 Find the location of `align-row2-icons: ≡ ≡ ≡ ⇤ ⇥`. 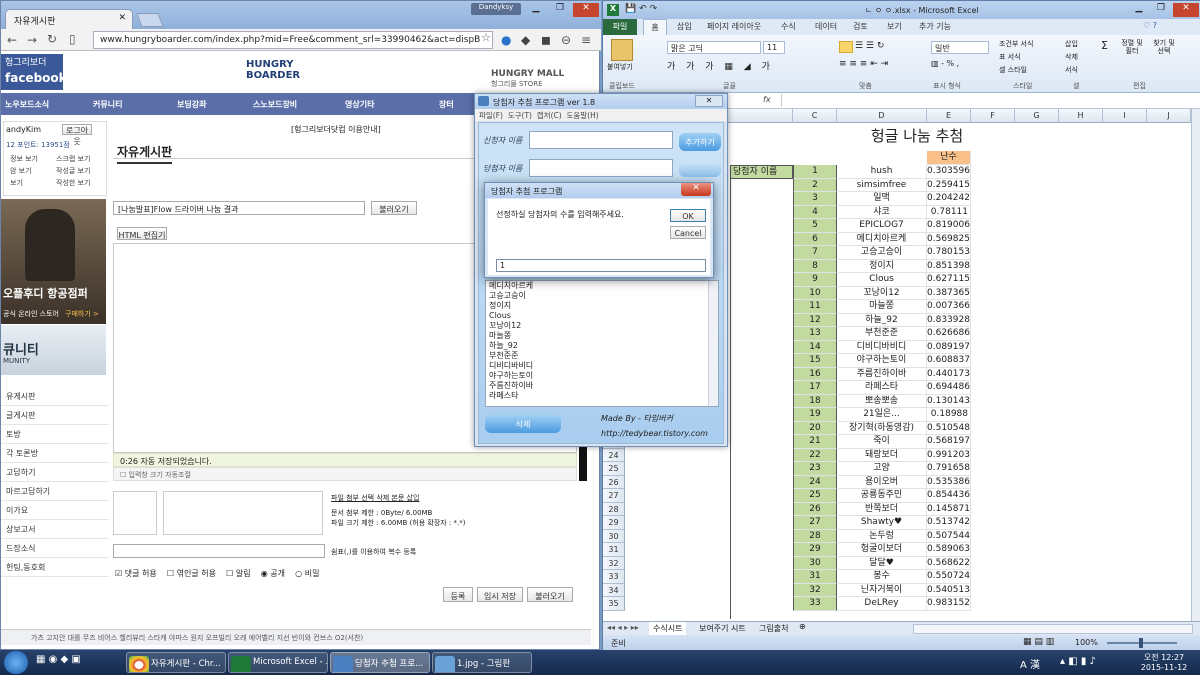

align-row2-icons: ≡ ≡ ≡ ⇤ ⇥ is located at coordinates (863, 64).